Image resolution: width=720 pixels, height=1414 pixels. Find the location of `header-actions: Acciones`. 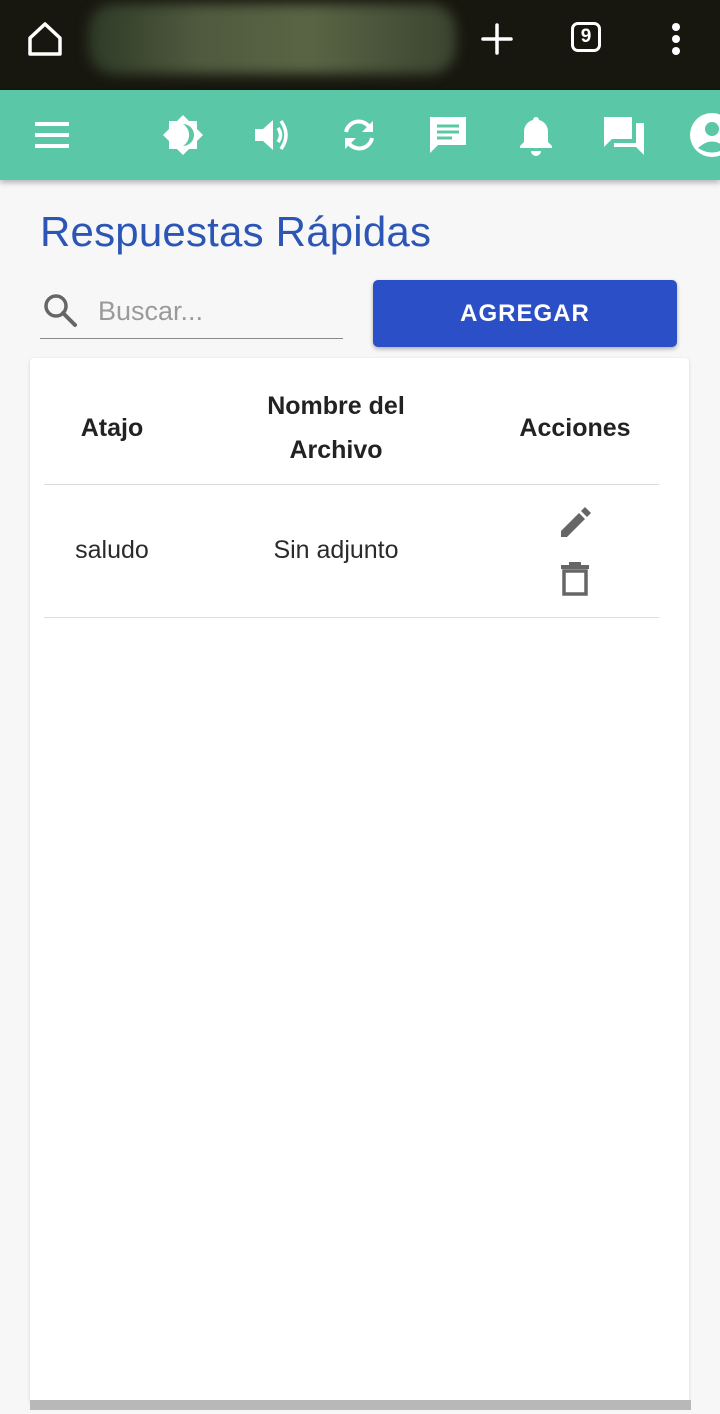

header-actions: Acciones is located at coordinates (575, 428).